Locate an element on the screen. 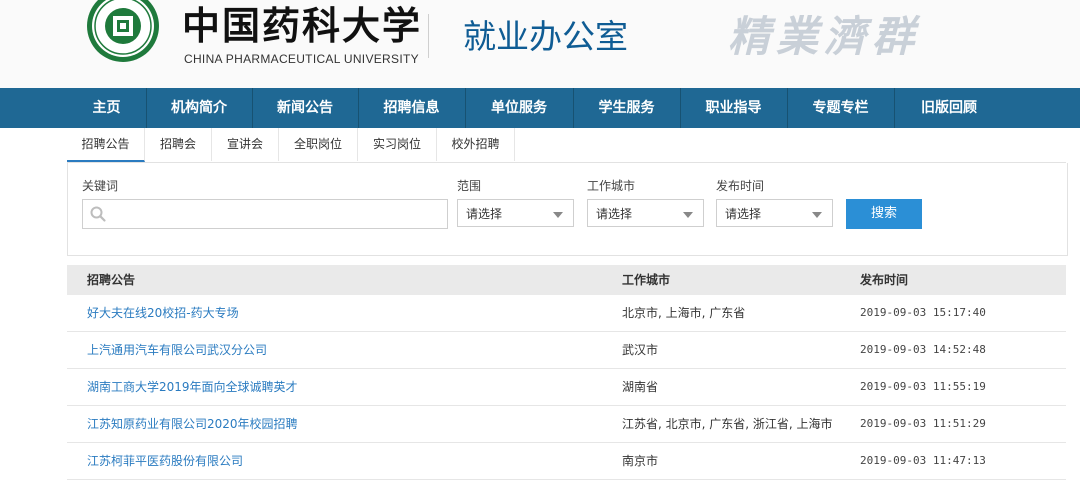 The height and width of the screenshot is (480, 1080). nav-item-about: 机构简介 is located at coordinates (199, 108).